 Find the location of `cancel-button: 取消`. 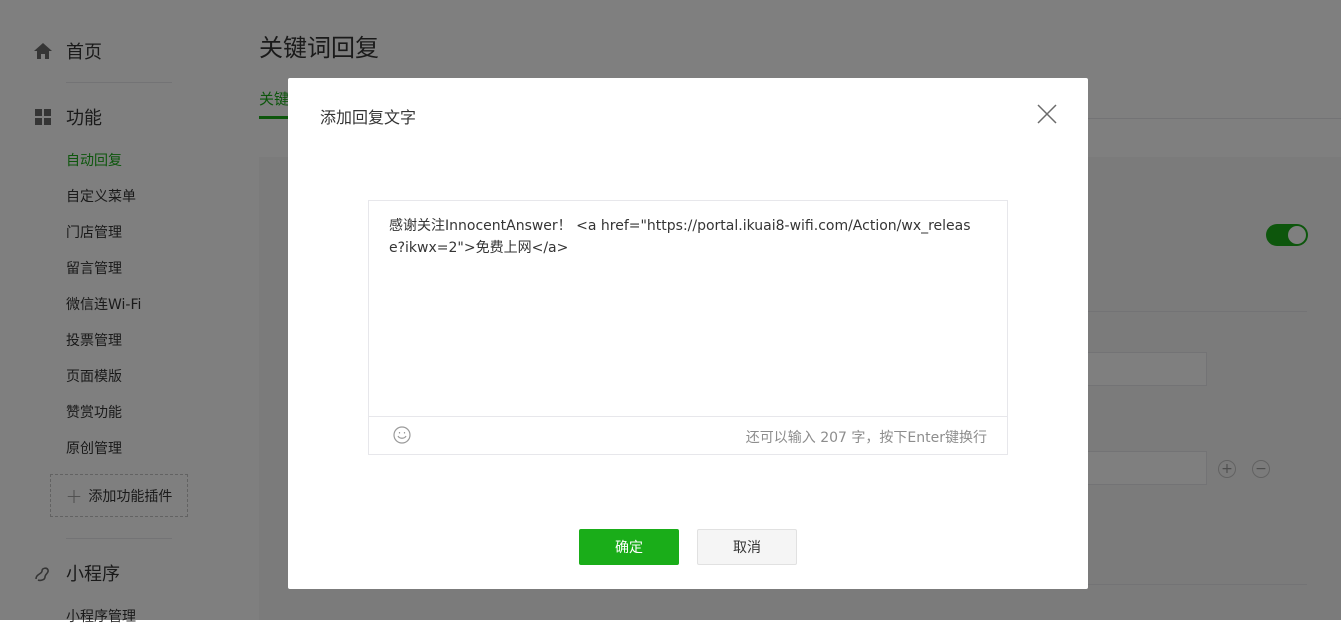

cancel-button: 取消 is located at coordinates (747, 547).